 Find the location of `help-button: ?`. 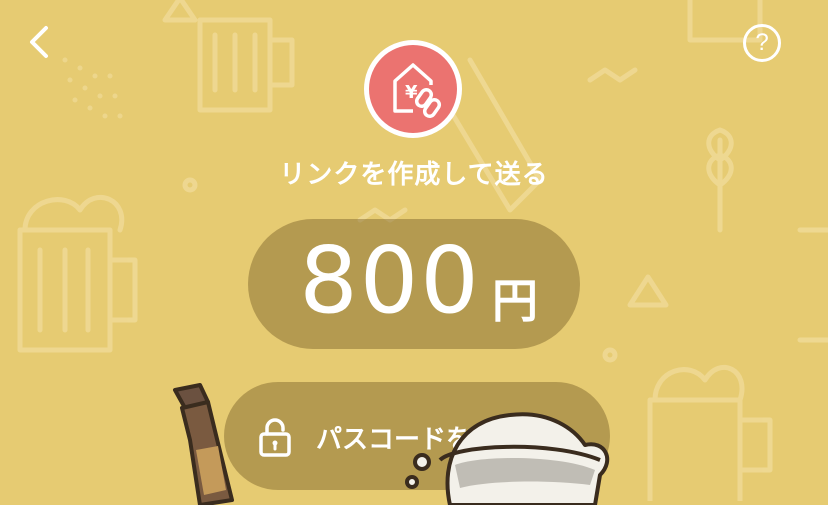

help-button: ? is located at coordinates (762, 43).